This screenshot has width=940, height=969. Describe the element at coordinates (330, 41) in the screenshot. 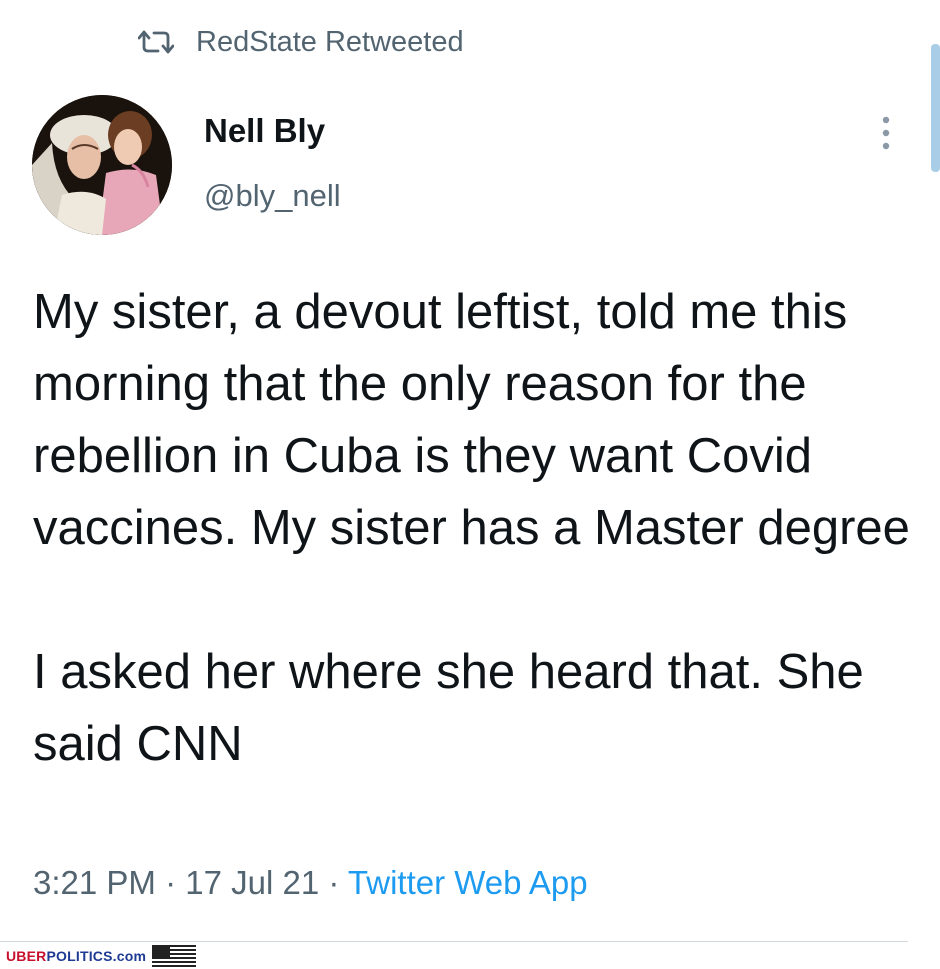

I see `retweet-label: RedState Retweeted` at that location.